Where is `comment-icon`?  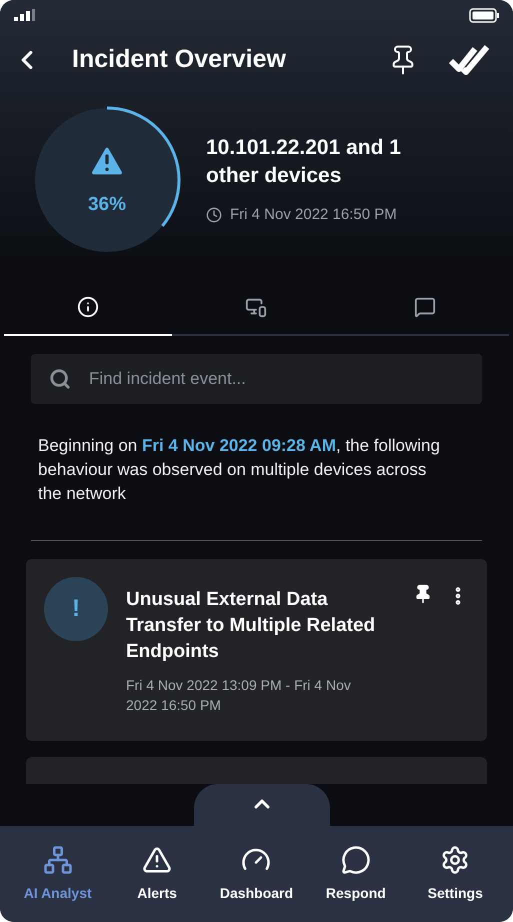
comment-icon is located at coordinates (425, 307).